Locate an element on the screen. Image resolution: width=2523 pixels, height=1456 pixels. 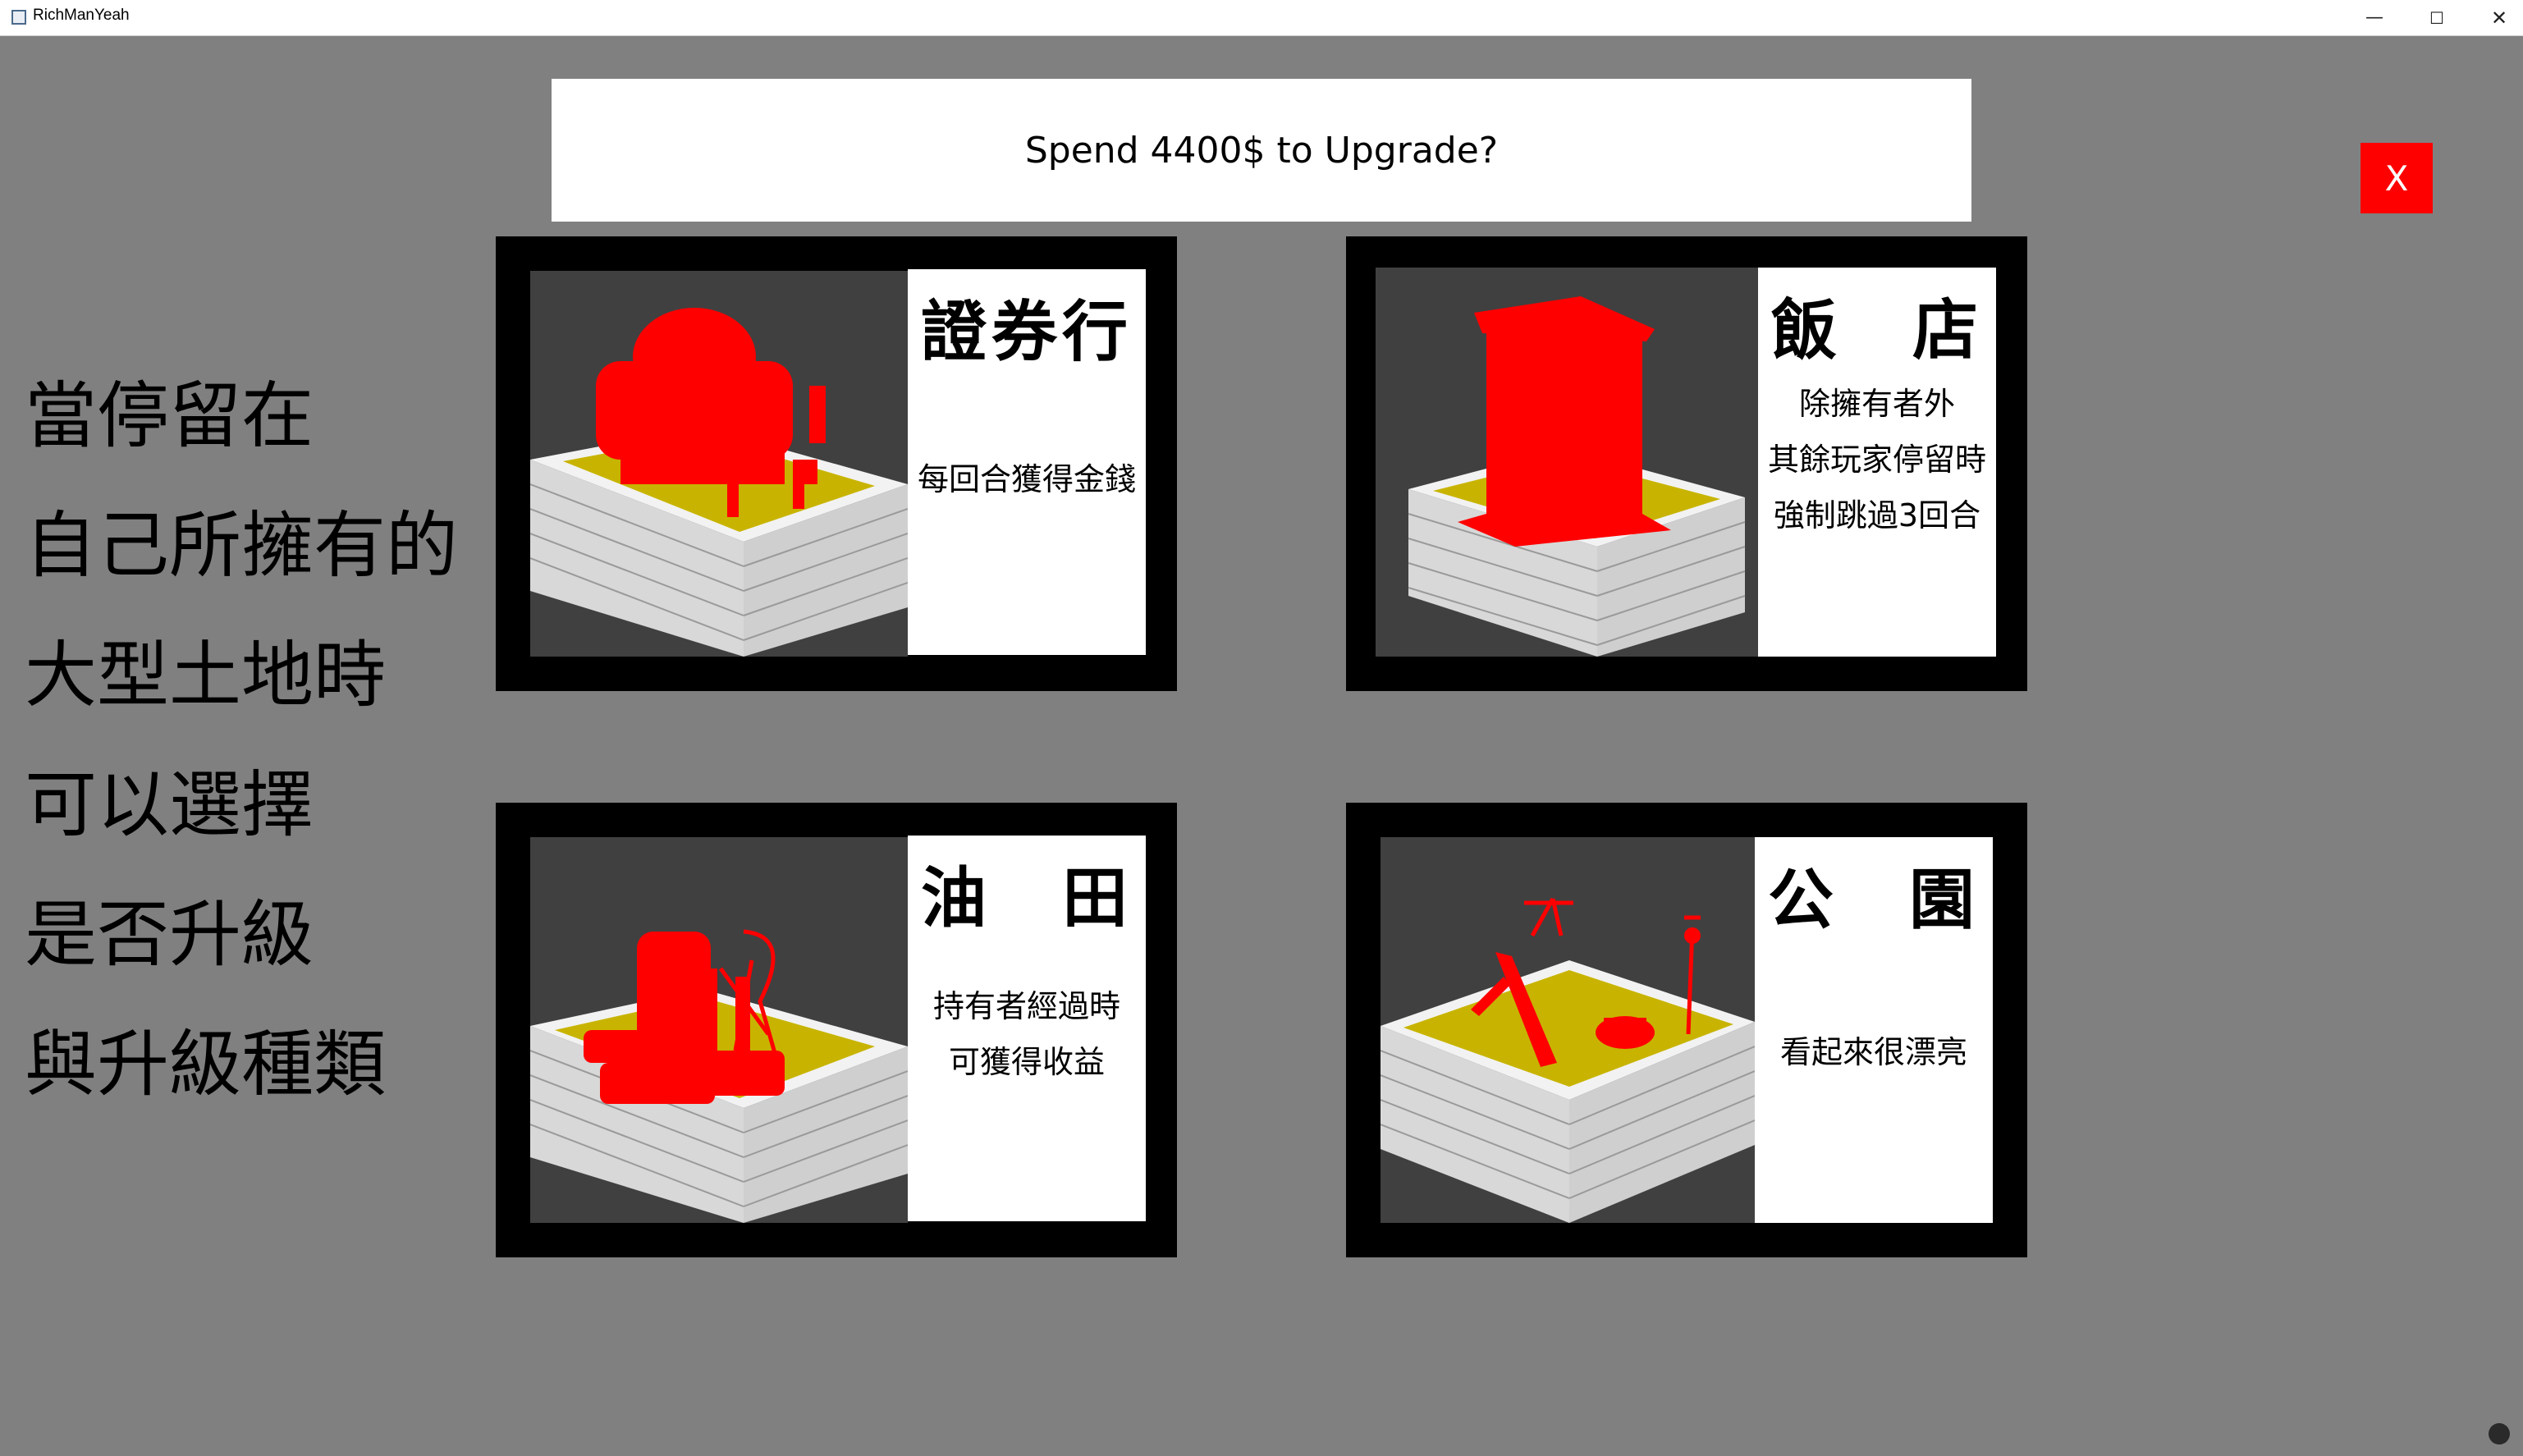
option-description-line: 持有者經過時 is located at coordinates (1026, 1006).